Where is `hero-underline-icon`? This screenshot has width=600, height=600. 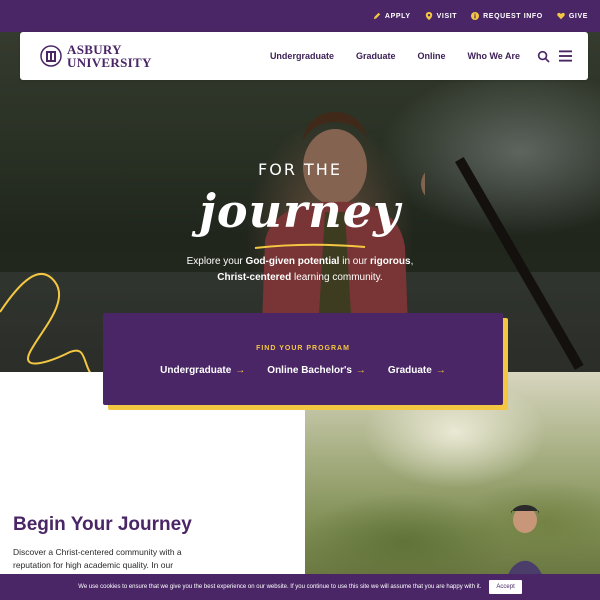 hero-underline-icon is located at coordinates (310, 246).